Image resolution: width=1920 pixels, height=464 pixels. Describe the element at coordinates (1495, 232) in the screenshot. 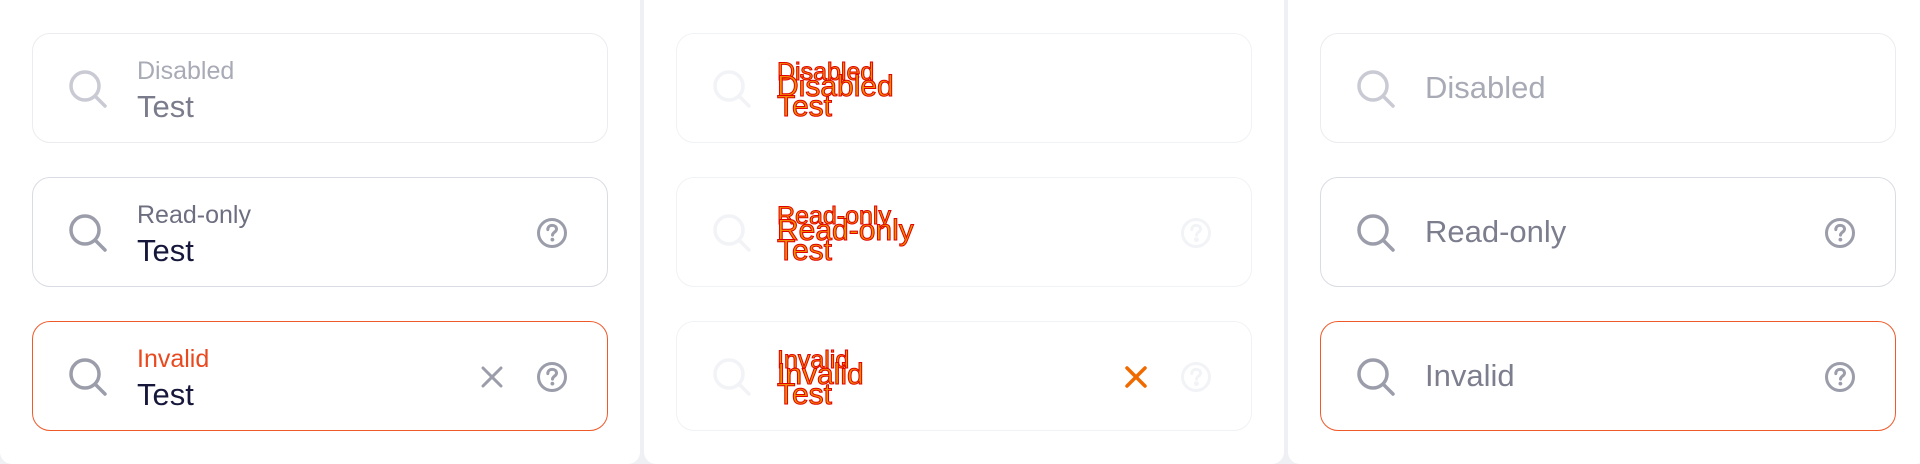

I see `field-placeholder: Read-only` at that location.